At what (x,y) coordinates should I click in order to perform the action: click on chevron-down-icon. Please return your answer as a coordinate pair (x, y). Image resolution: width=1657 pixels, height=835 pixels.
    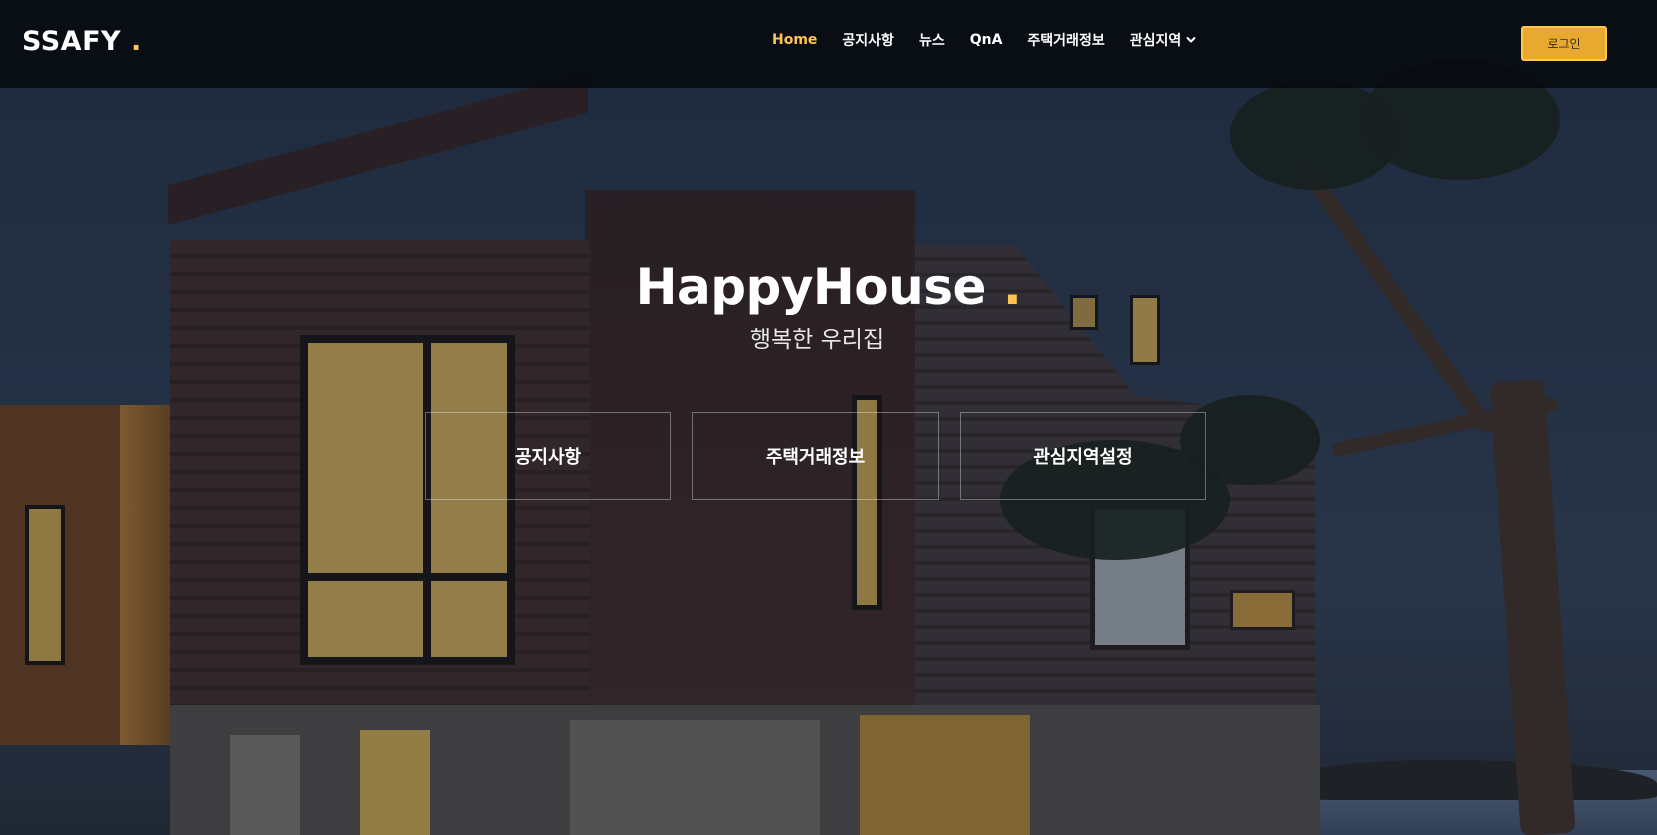
    Looking at the image, I should click on (1191, 40).